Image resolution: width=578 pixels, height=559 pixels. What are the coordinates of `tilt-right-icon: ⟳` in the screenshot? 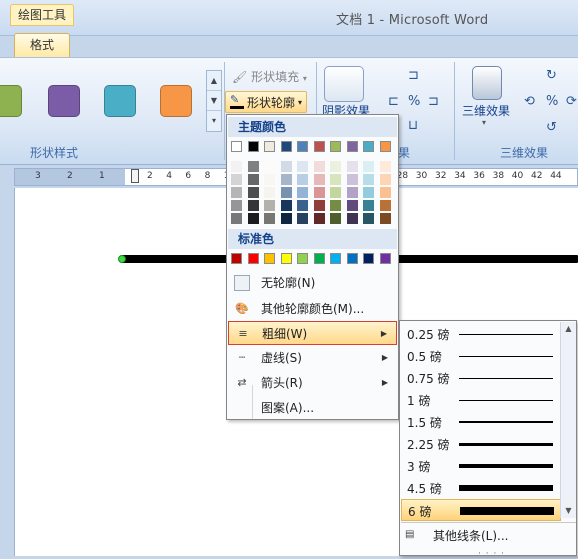 It's located at (571, 101).